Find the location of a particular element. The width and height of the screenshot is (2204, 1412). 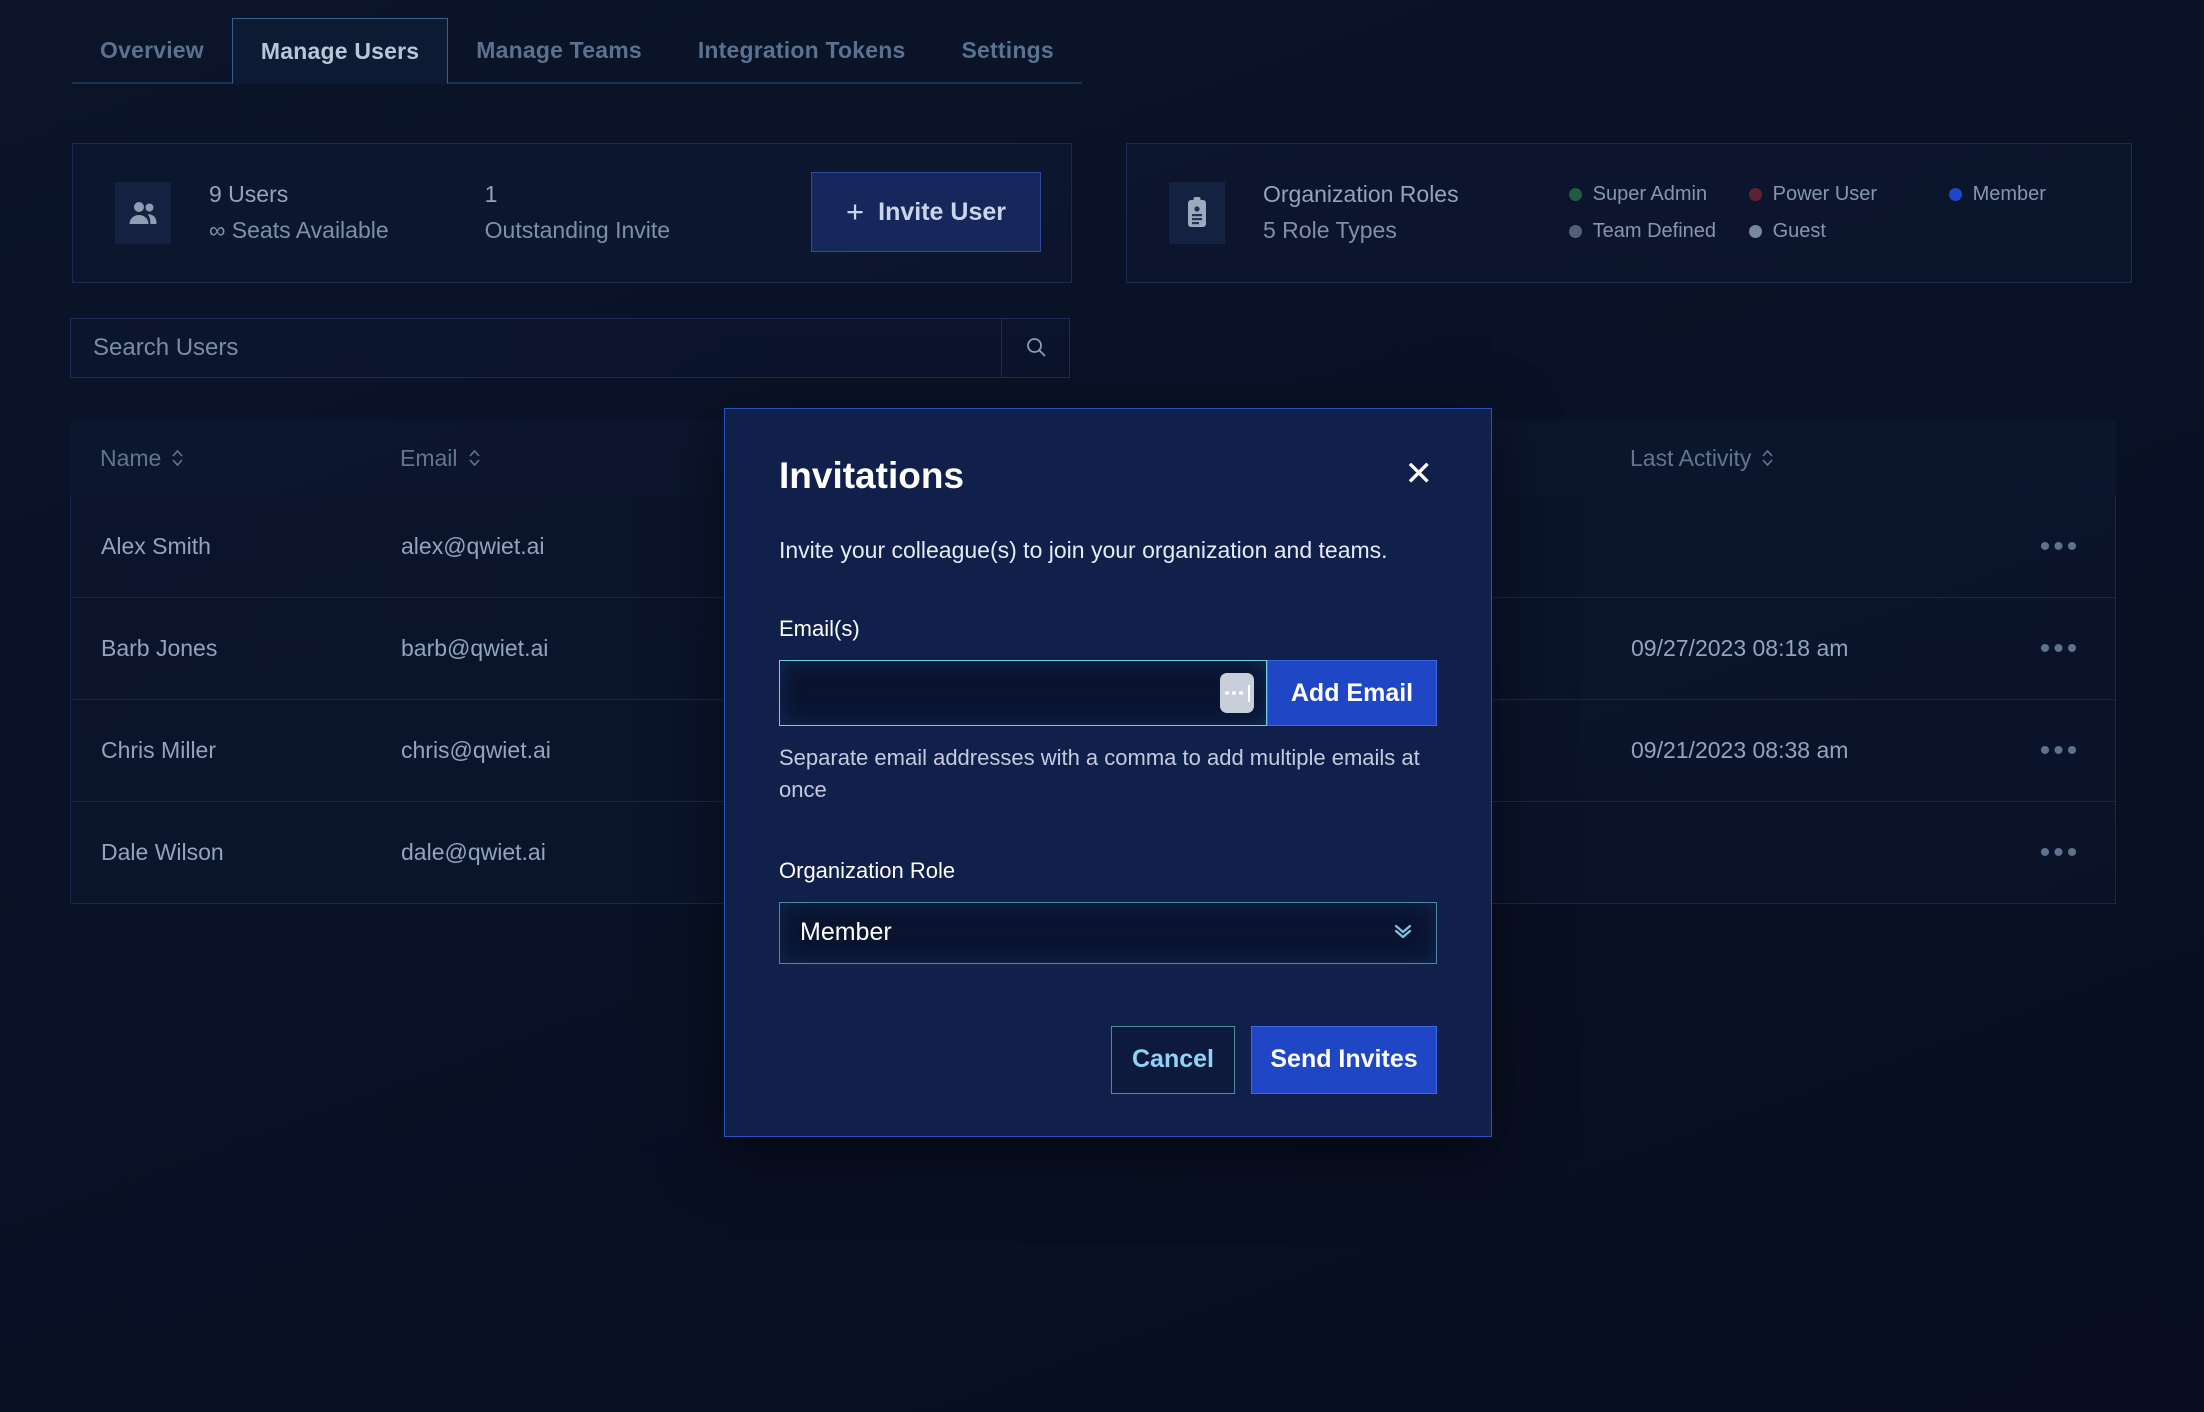

search-icon is located at coordinates (1036, 348).